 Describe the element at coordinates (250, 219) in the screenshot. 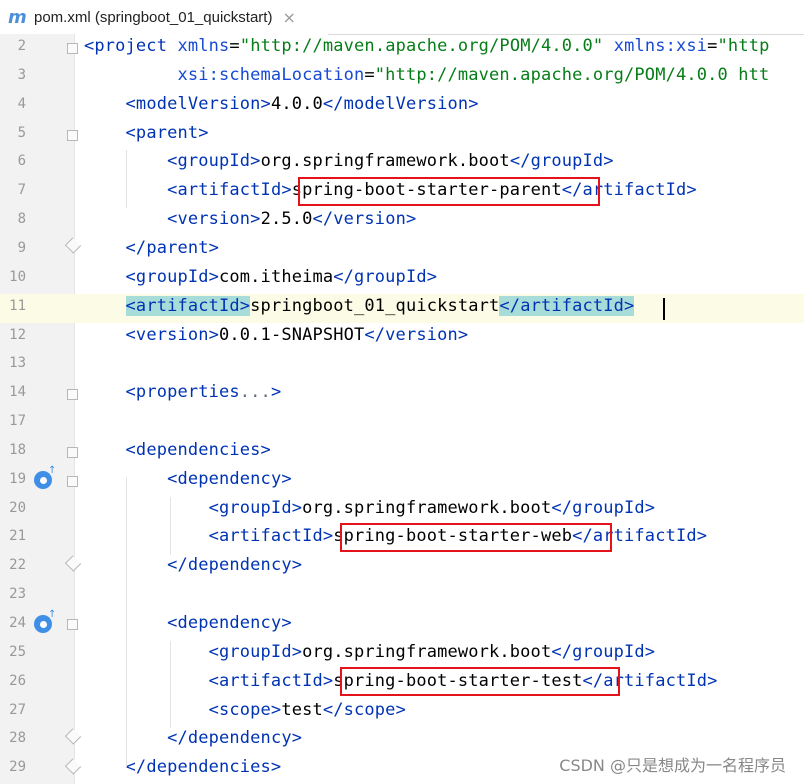

I see `code-text: <version>2.5.0</version>` at that location.